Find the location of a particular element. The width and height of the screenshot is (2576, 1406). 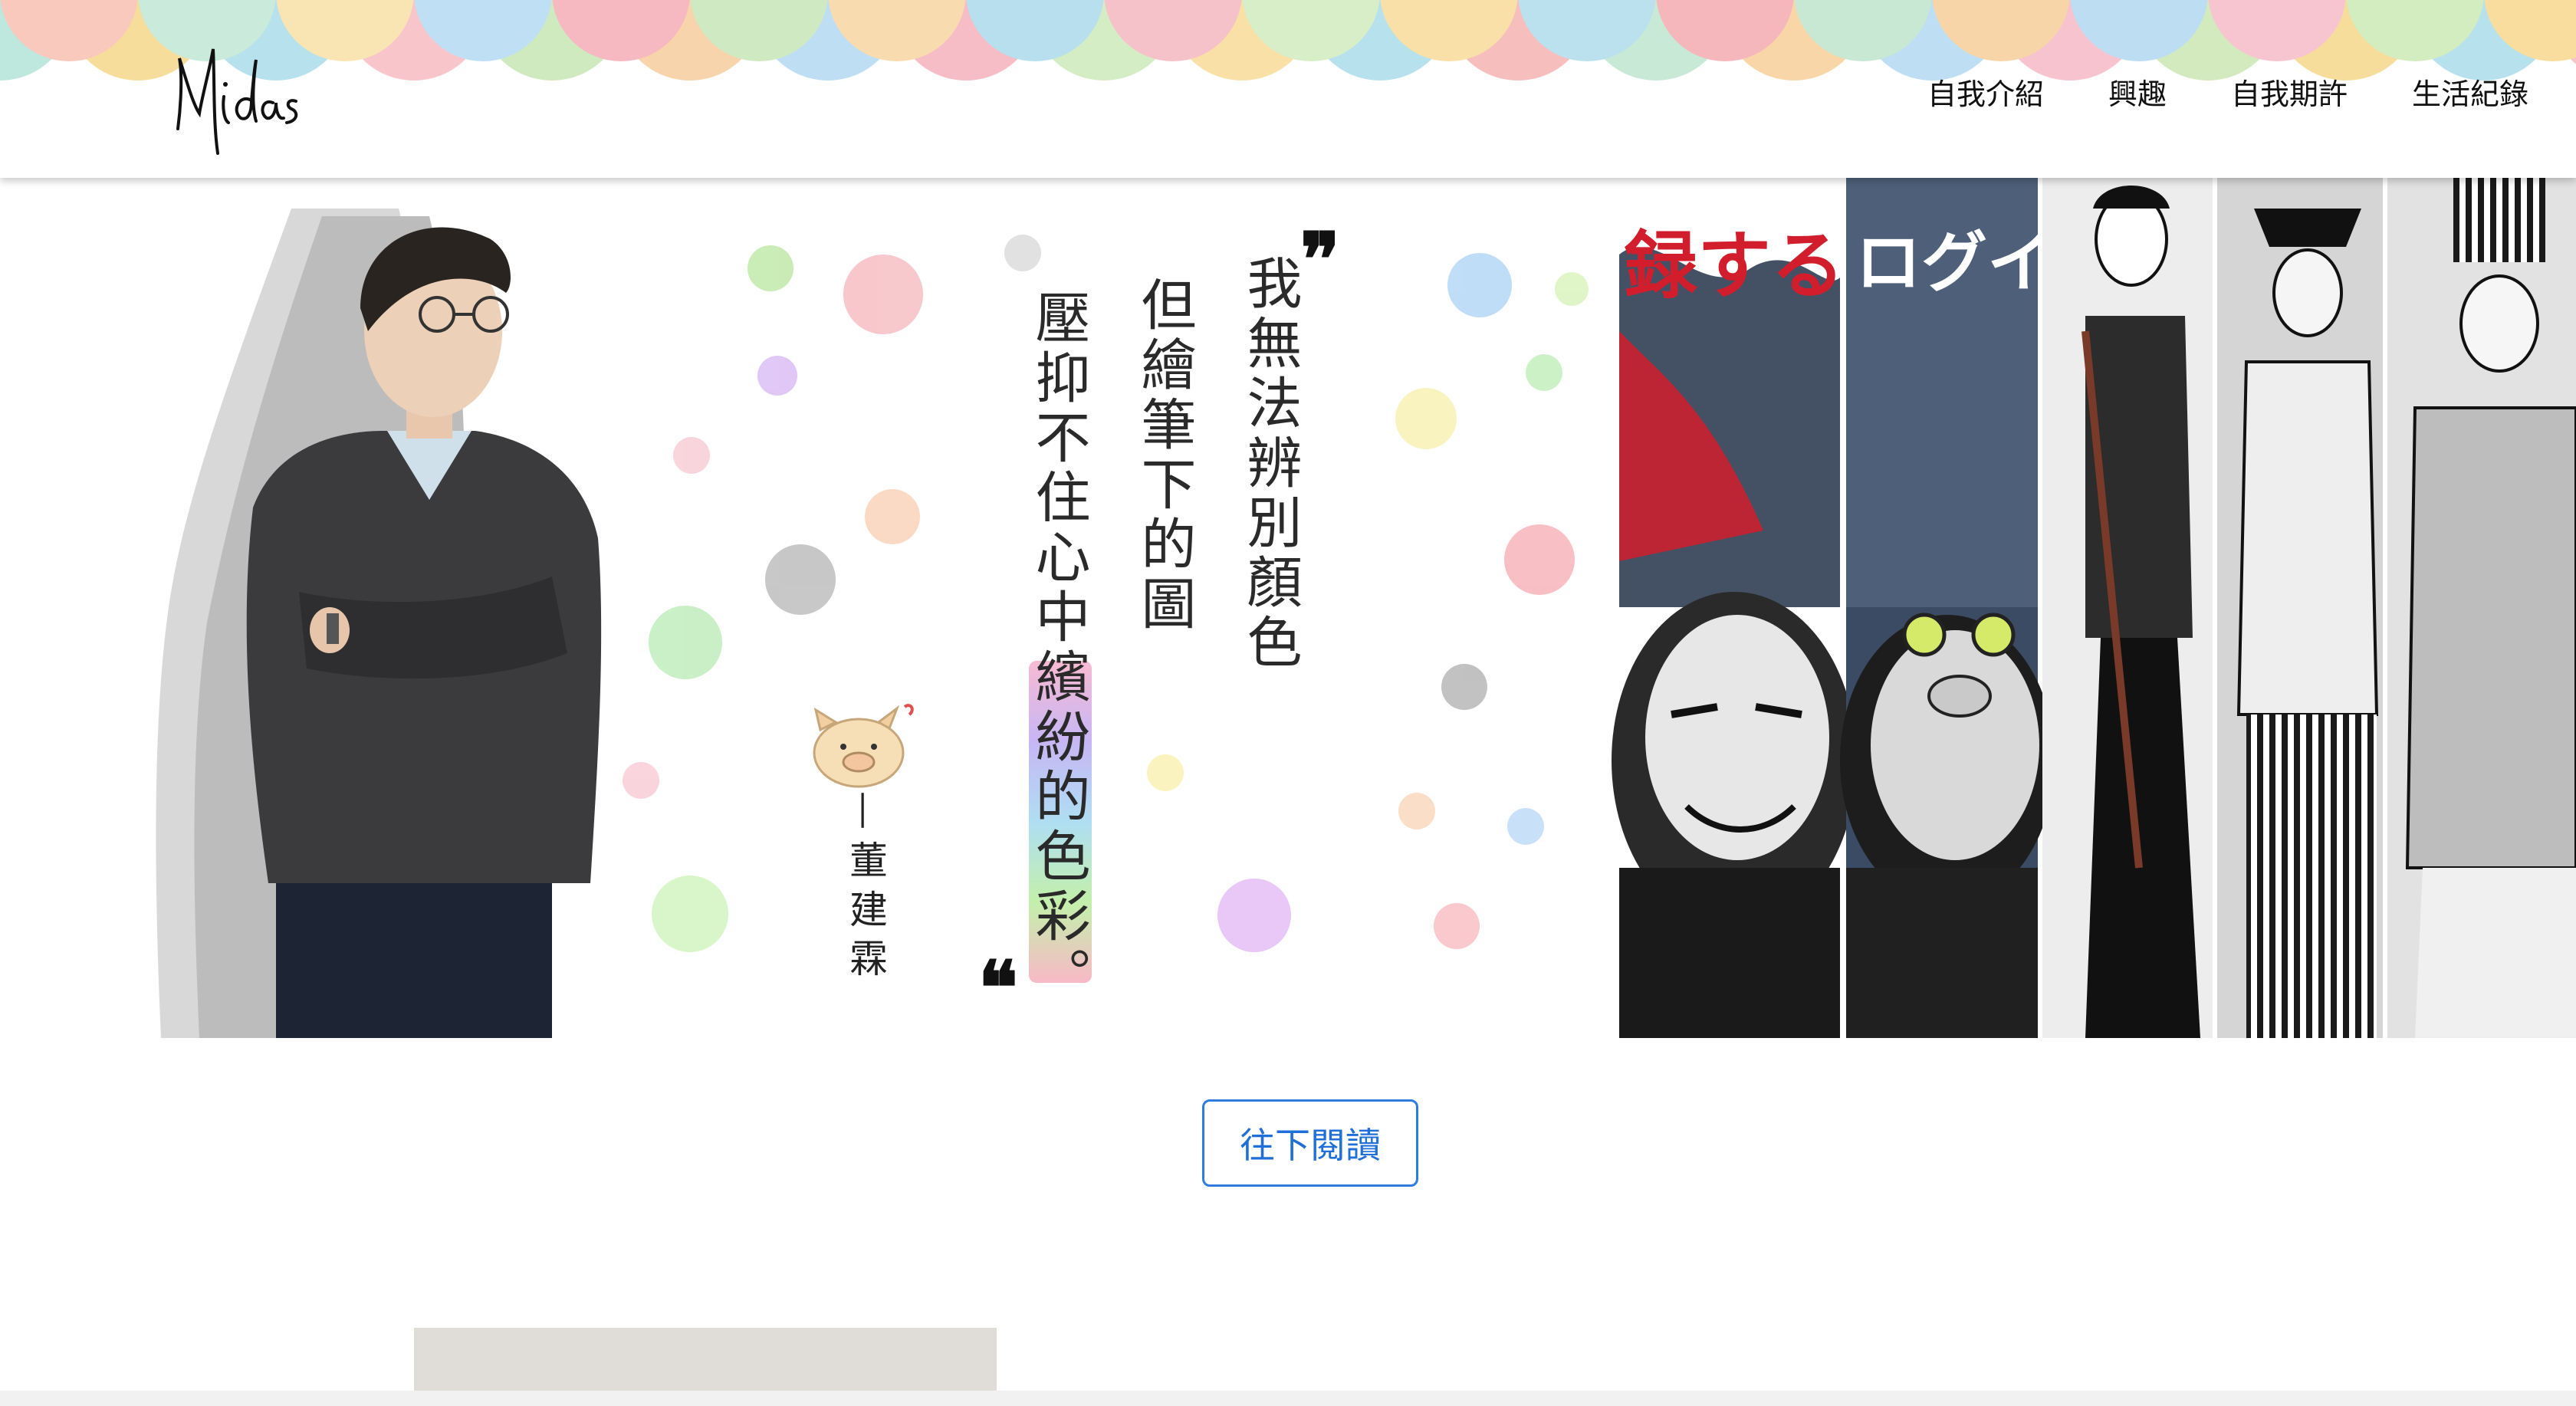

quote-line-1: 我無法辨別顏色 is located at coordinates (1269, 464).